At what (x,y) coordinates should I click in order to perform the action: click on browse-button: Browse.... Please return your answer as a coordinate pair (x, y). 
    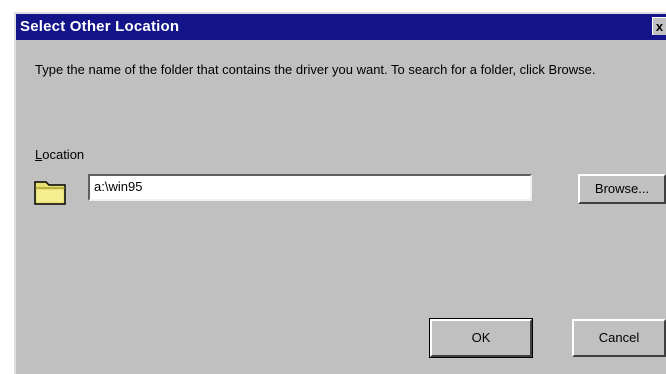
    Looking at the image, I should click on (622, 189).